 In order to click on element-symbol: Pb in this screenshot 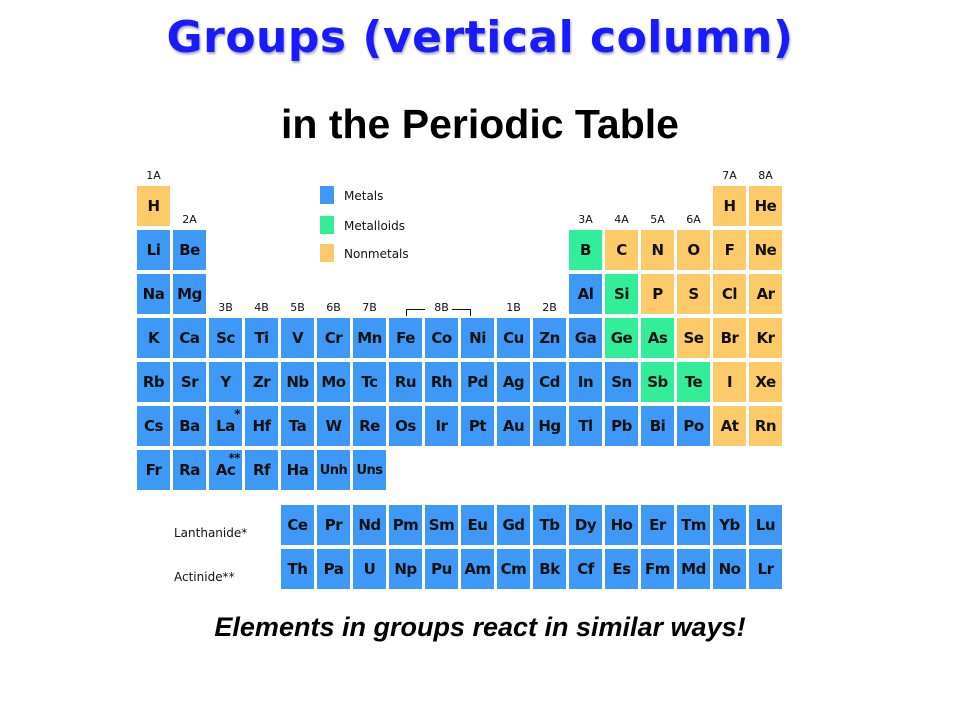, I will do `click(621, 426)`.